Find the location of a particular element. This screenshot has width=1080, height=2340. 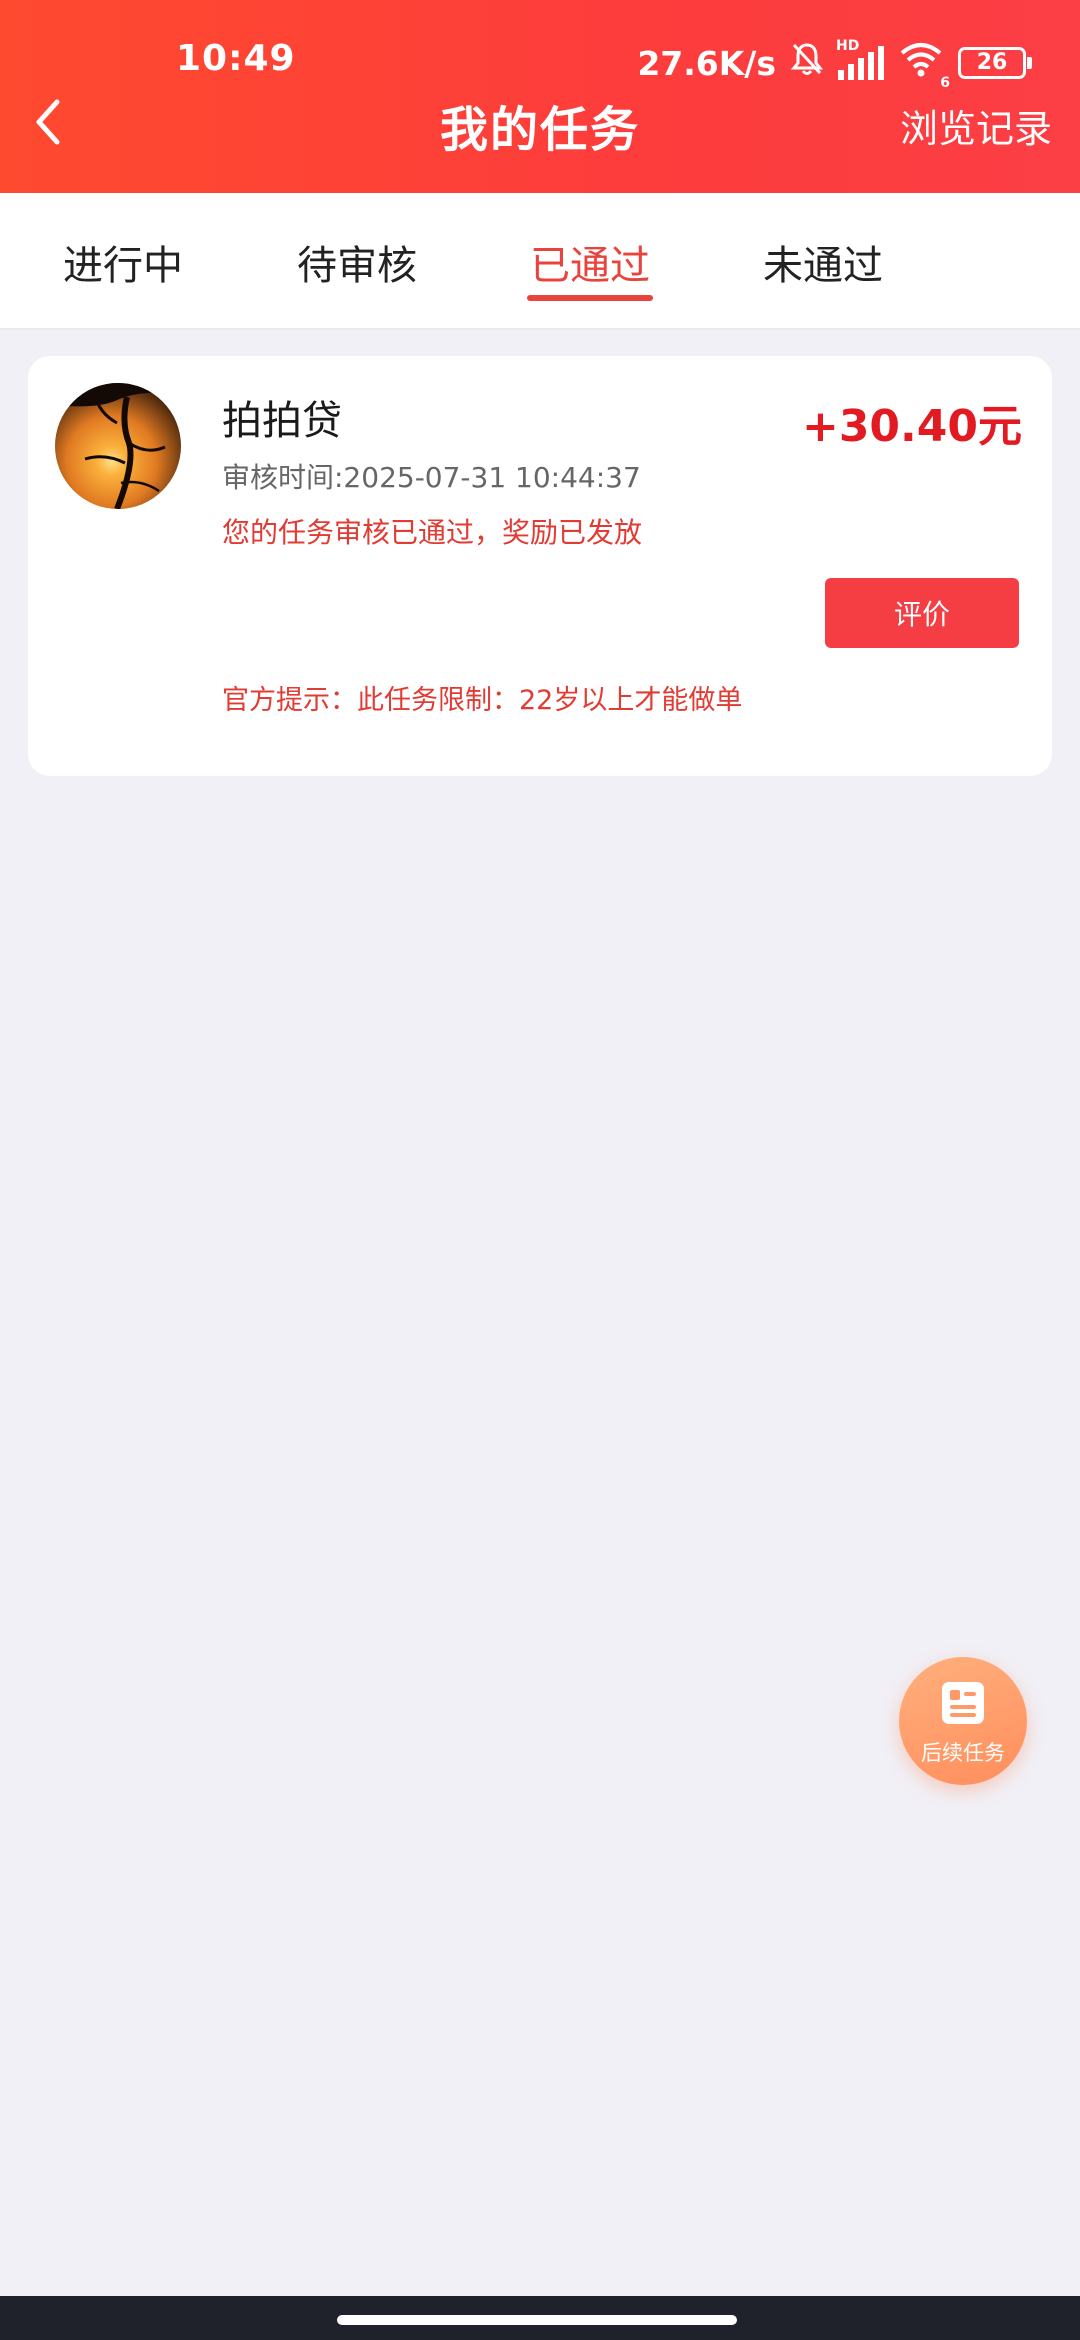

signal-icon: HD is located at coordinates (860, 59).